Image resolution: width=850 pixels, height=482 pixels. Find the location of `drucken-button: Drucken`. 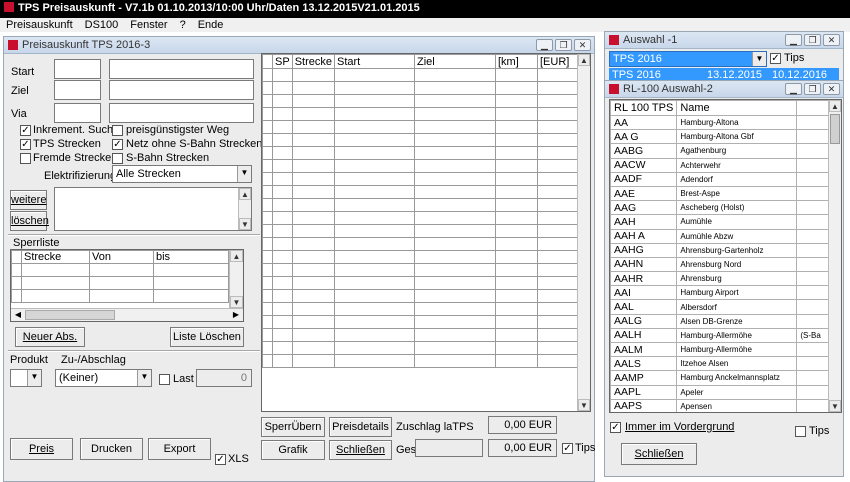

drucken-button: Drucken is located at coordinates (111, 449).